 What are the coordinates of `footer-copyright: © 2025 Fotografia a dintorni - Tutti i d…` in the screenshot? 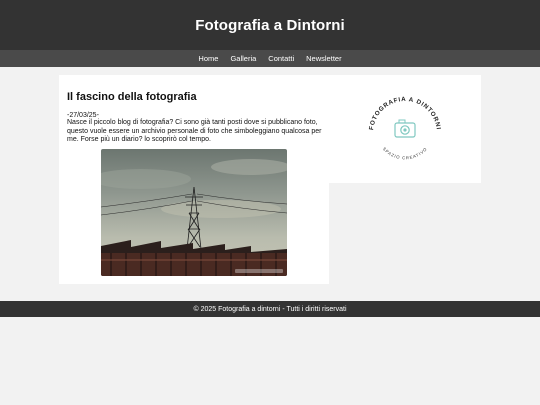 It's located at (270, 309).